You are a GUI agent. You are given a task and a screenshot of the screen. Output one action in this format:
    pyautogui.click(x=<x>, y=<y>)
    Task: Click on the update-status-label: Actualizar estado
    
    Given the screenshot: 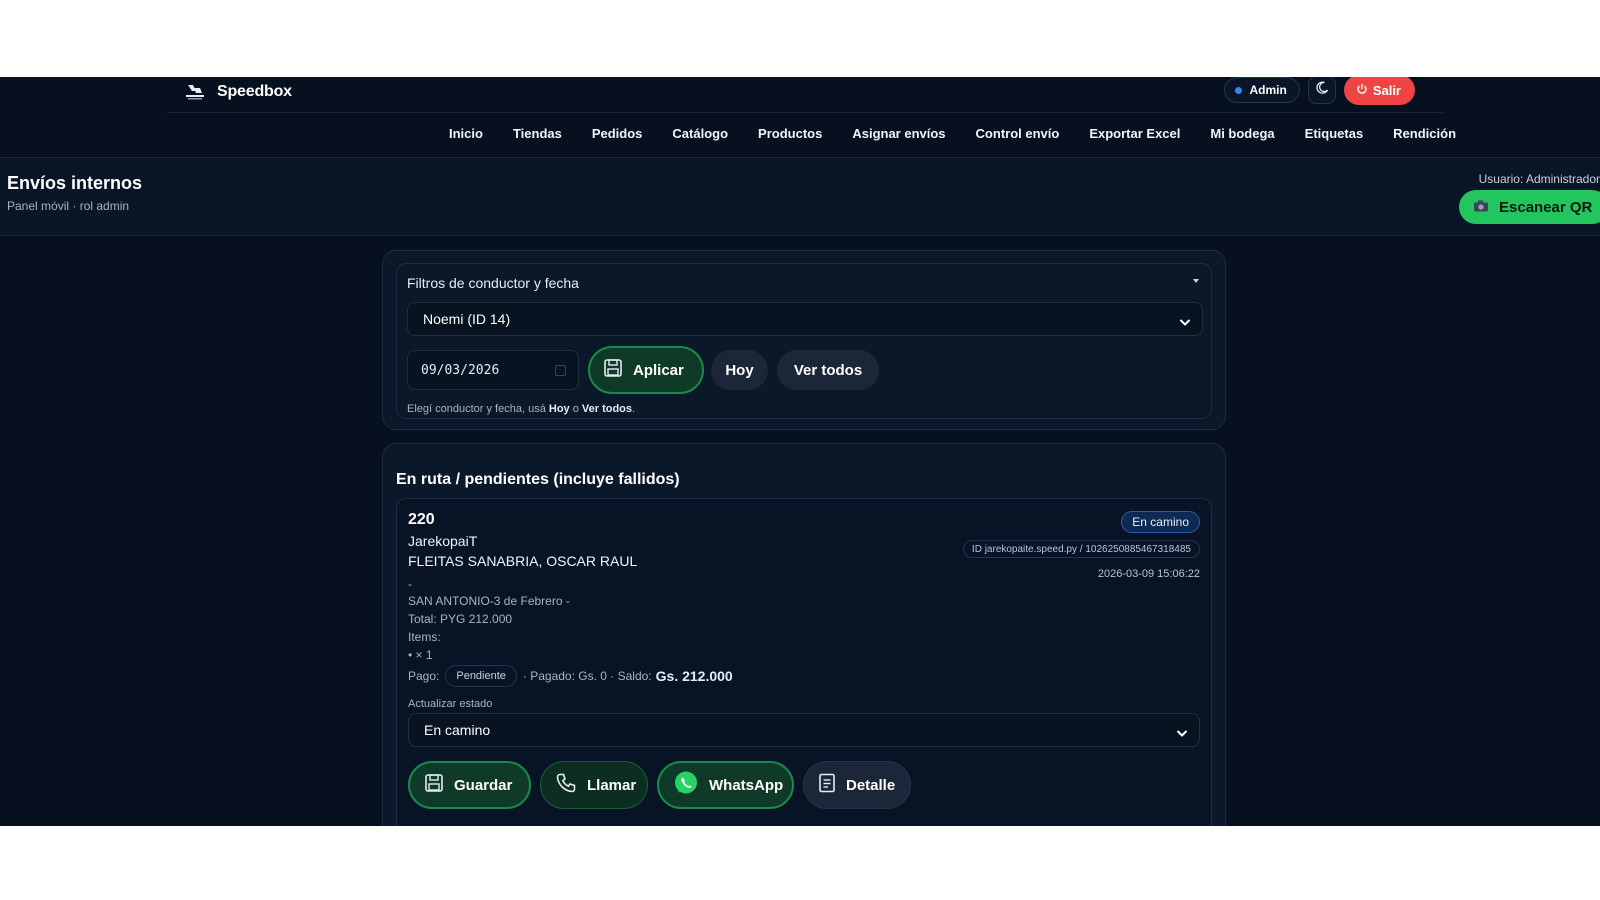 What is the action you would take?
    pyautogui.click(x=450, y=704)
    